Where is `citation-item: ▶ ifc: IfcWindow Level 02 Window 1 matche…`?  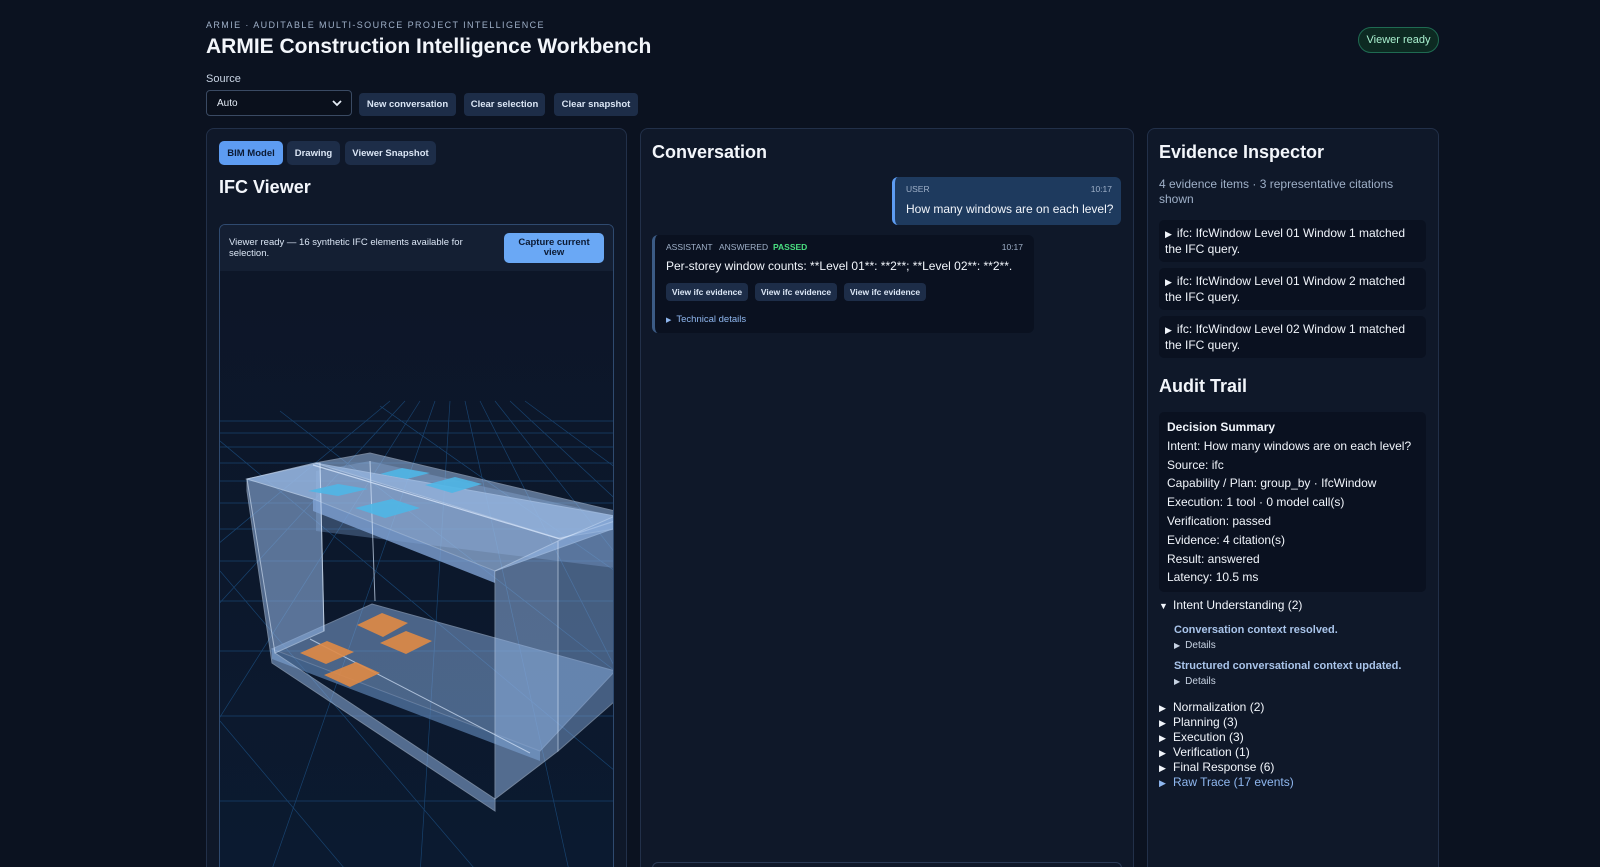
citation-item: ▶ ifc: IfcWindow Level 02 Window 1 matche… is located at coordinates (1292, 337).